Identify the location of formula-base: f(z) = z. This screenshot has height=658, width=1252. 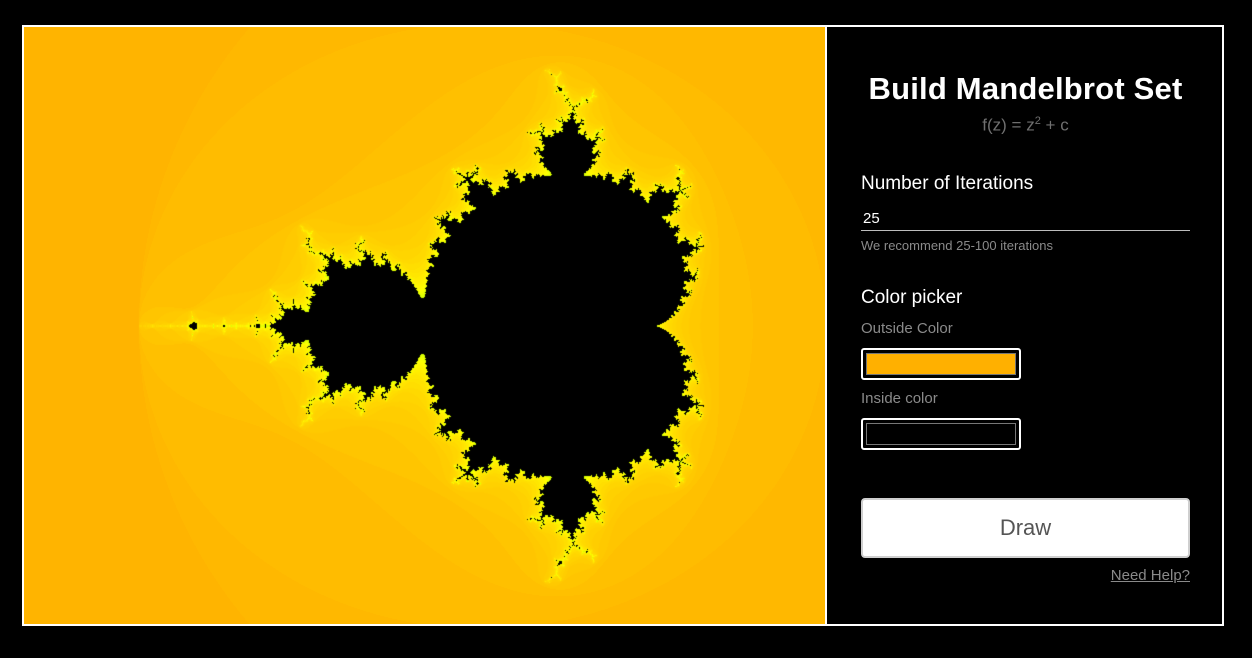
(1008, 125).